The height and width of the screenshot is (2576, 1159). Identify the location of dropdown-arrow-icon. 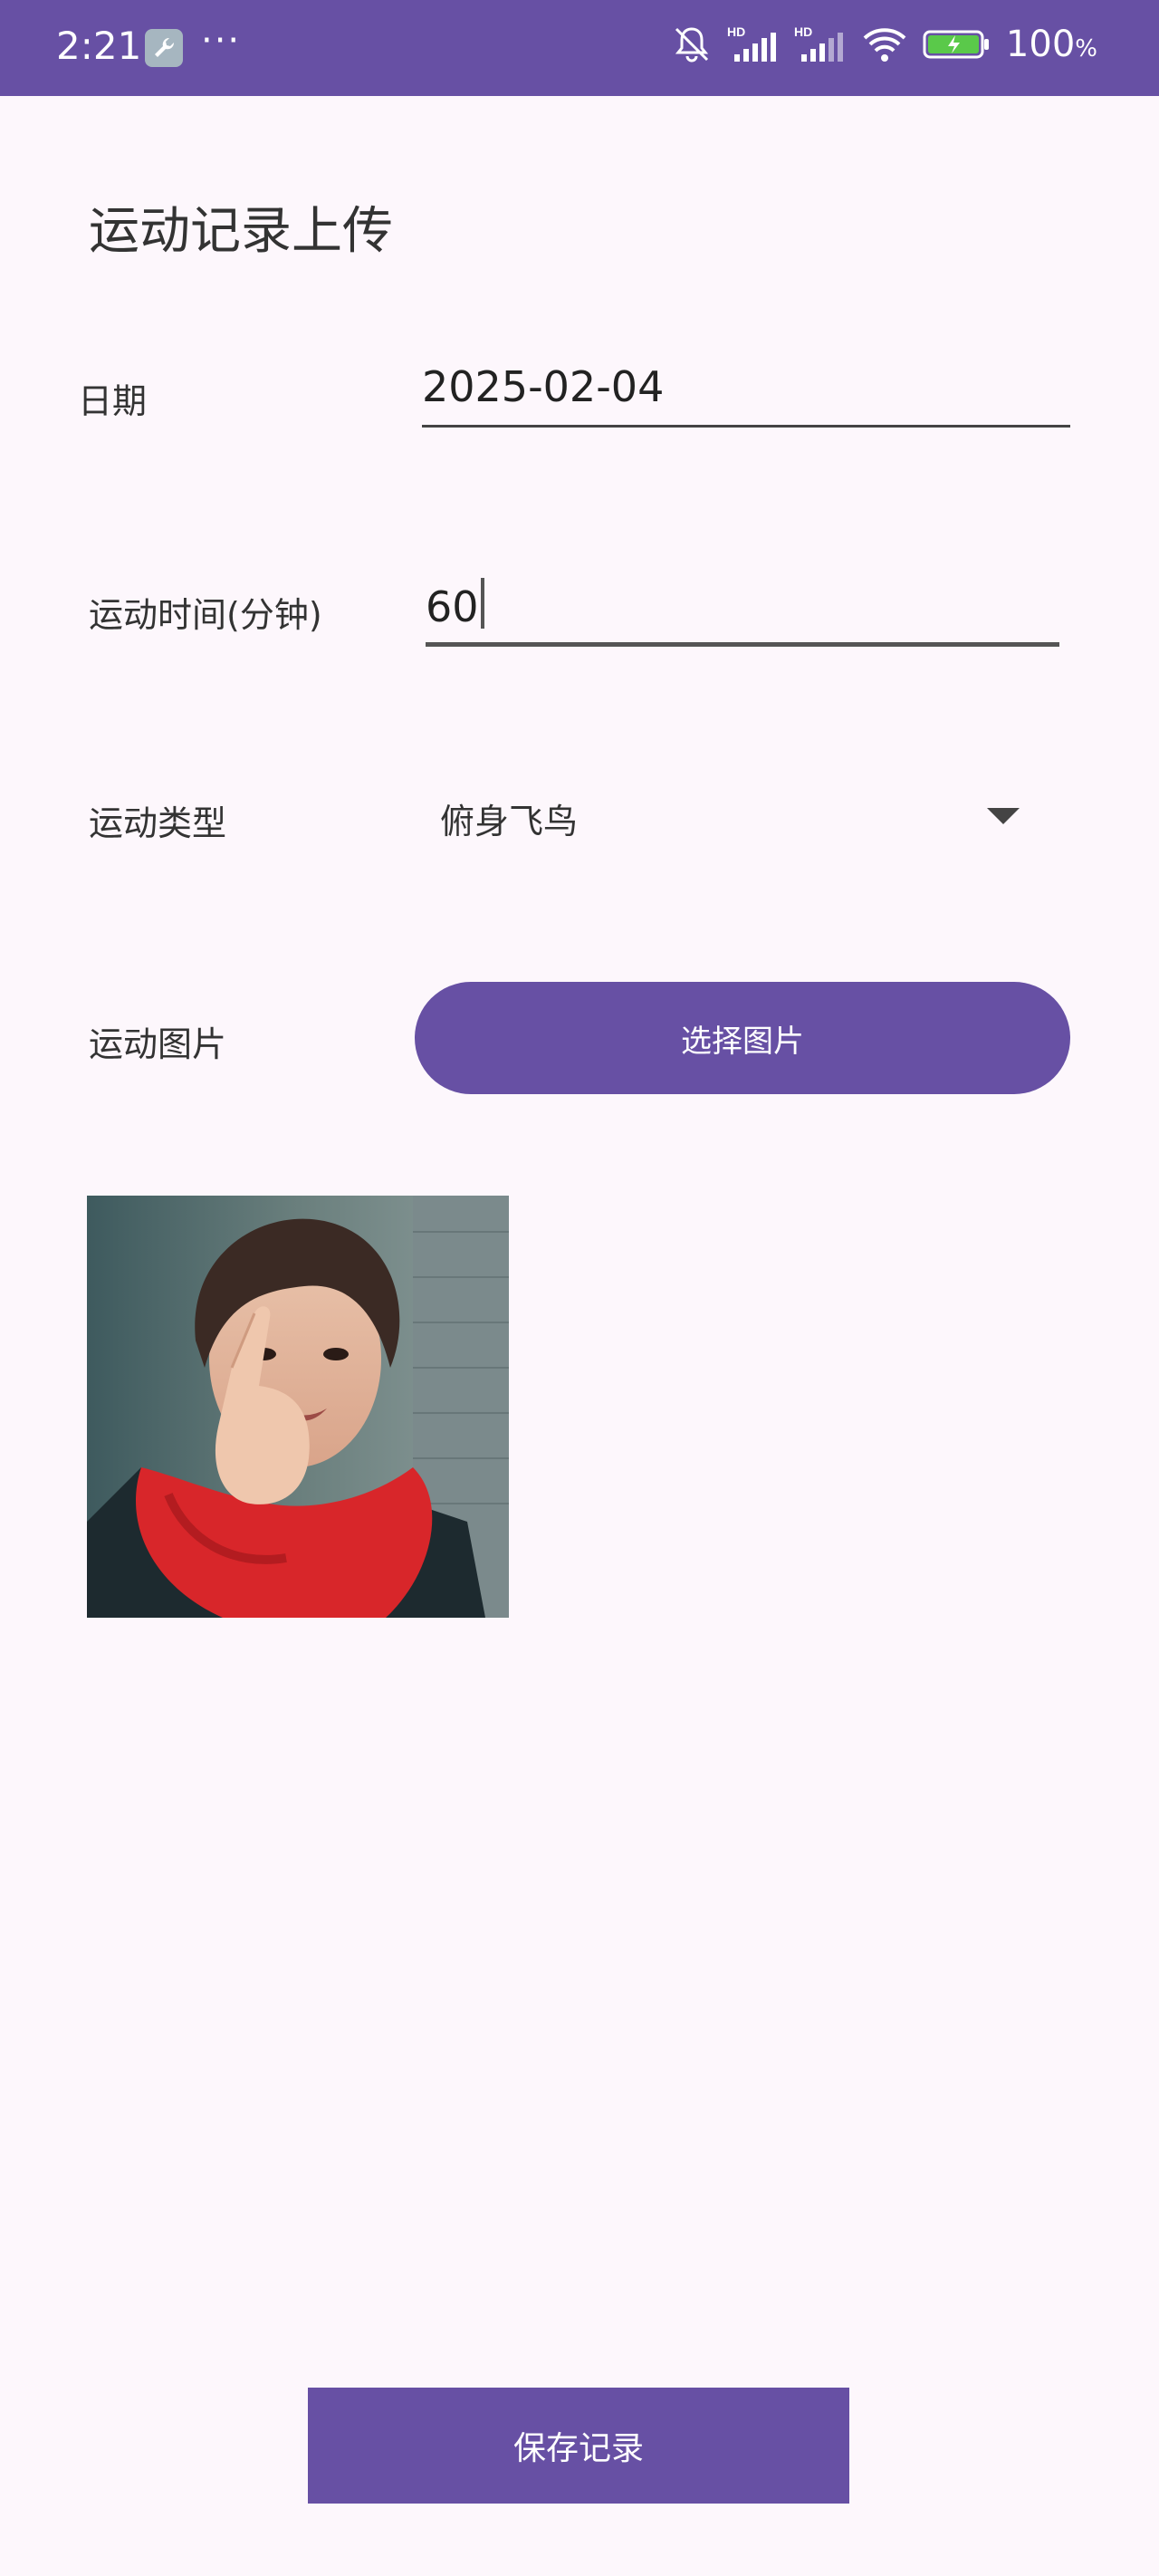
(1004, 816).